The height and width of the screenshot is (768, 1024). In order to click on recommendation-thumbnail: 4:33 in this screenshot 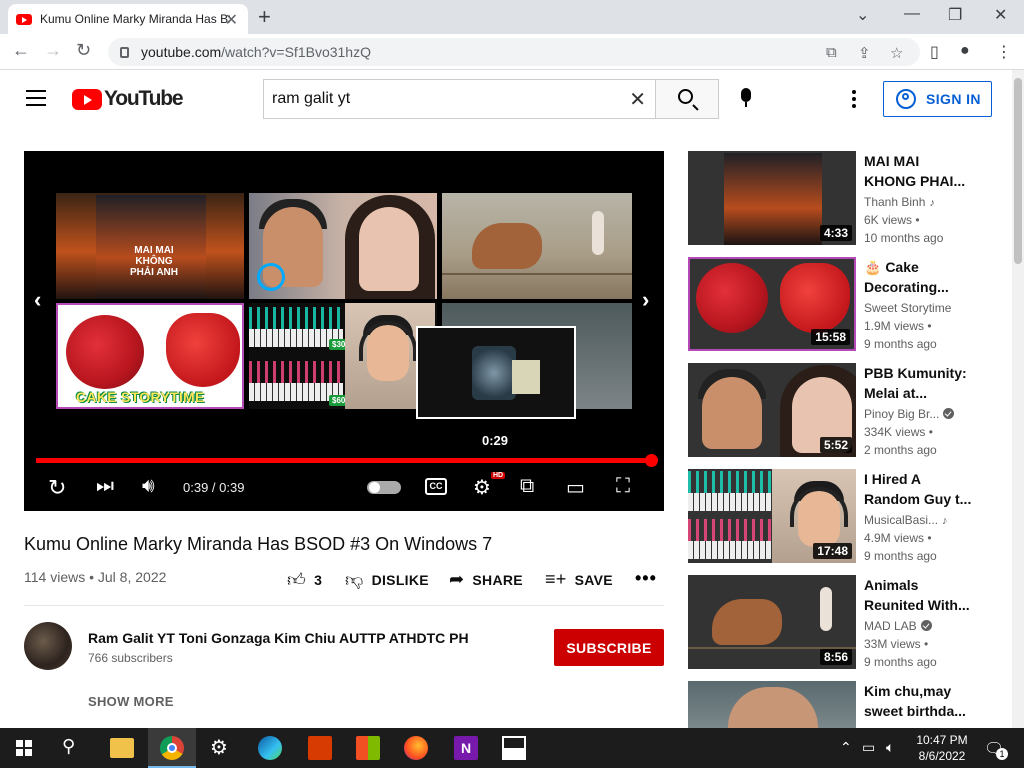, I will do `click(772, 198)`.